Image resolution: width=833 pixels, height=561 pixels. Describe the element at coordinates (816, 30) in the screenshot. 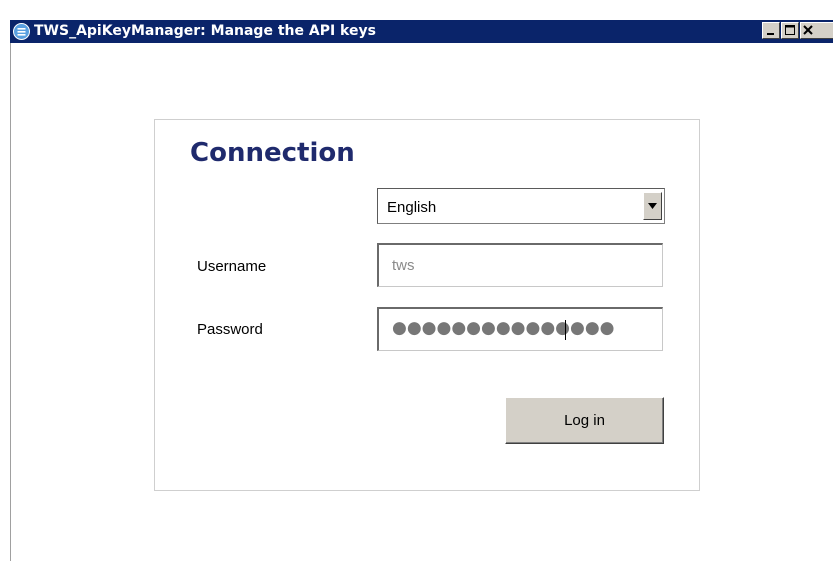

I see `close-button` at that location.